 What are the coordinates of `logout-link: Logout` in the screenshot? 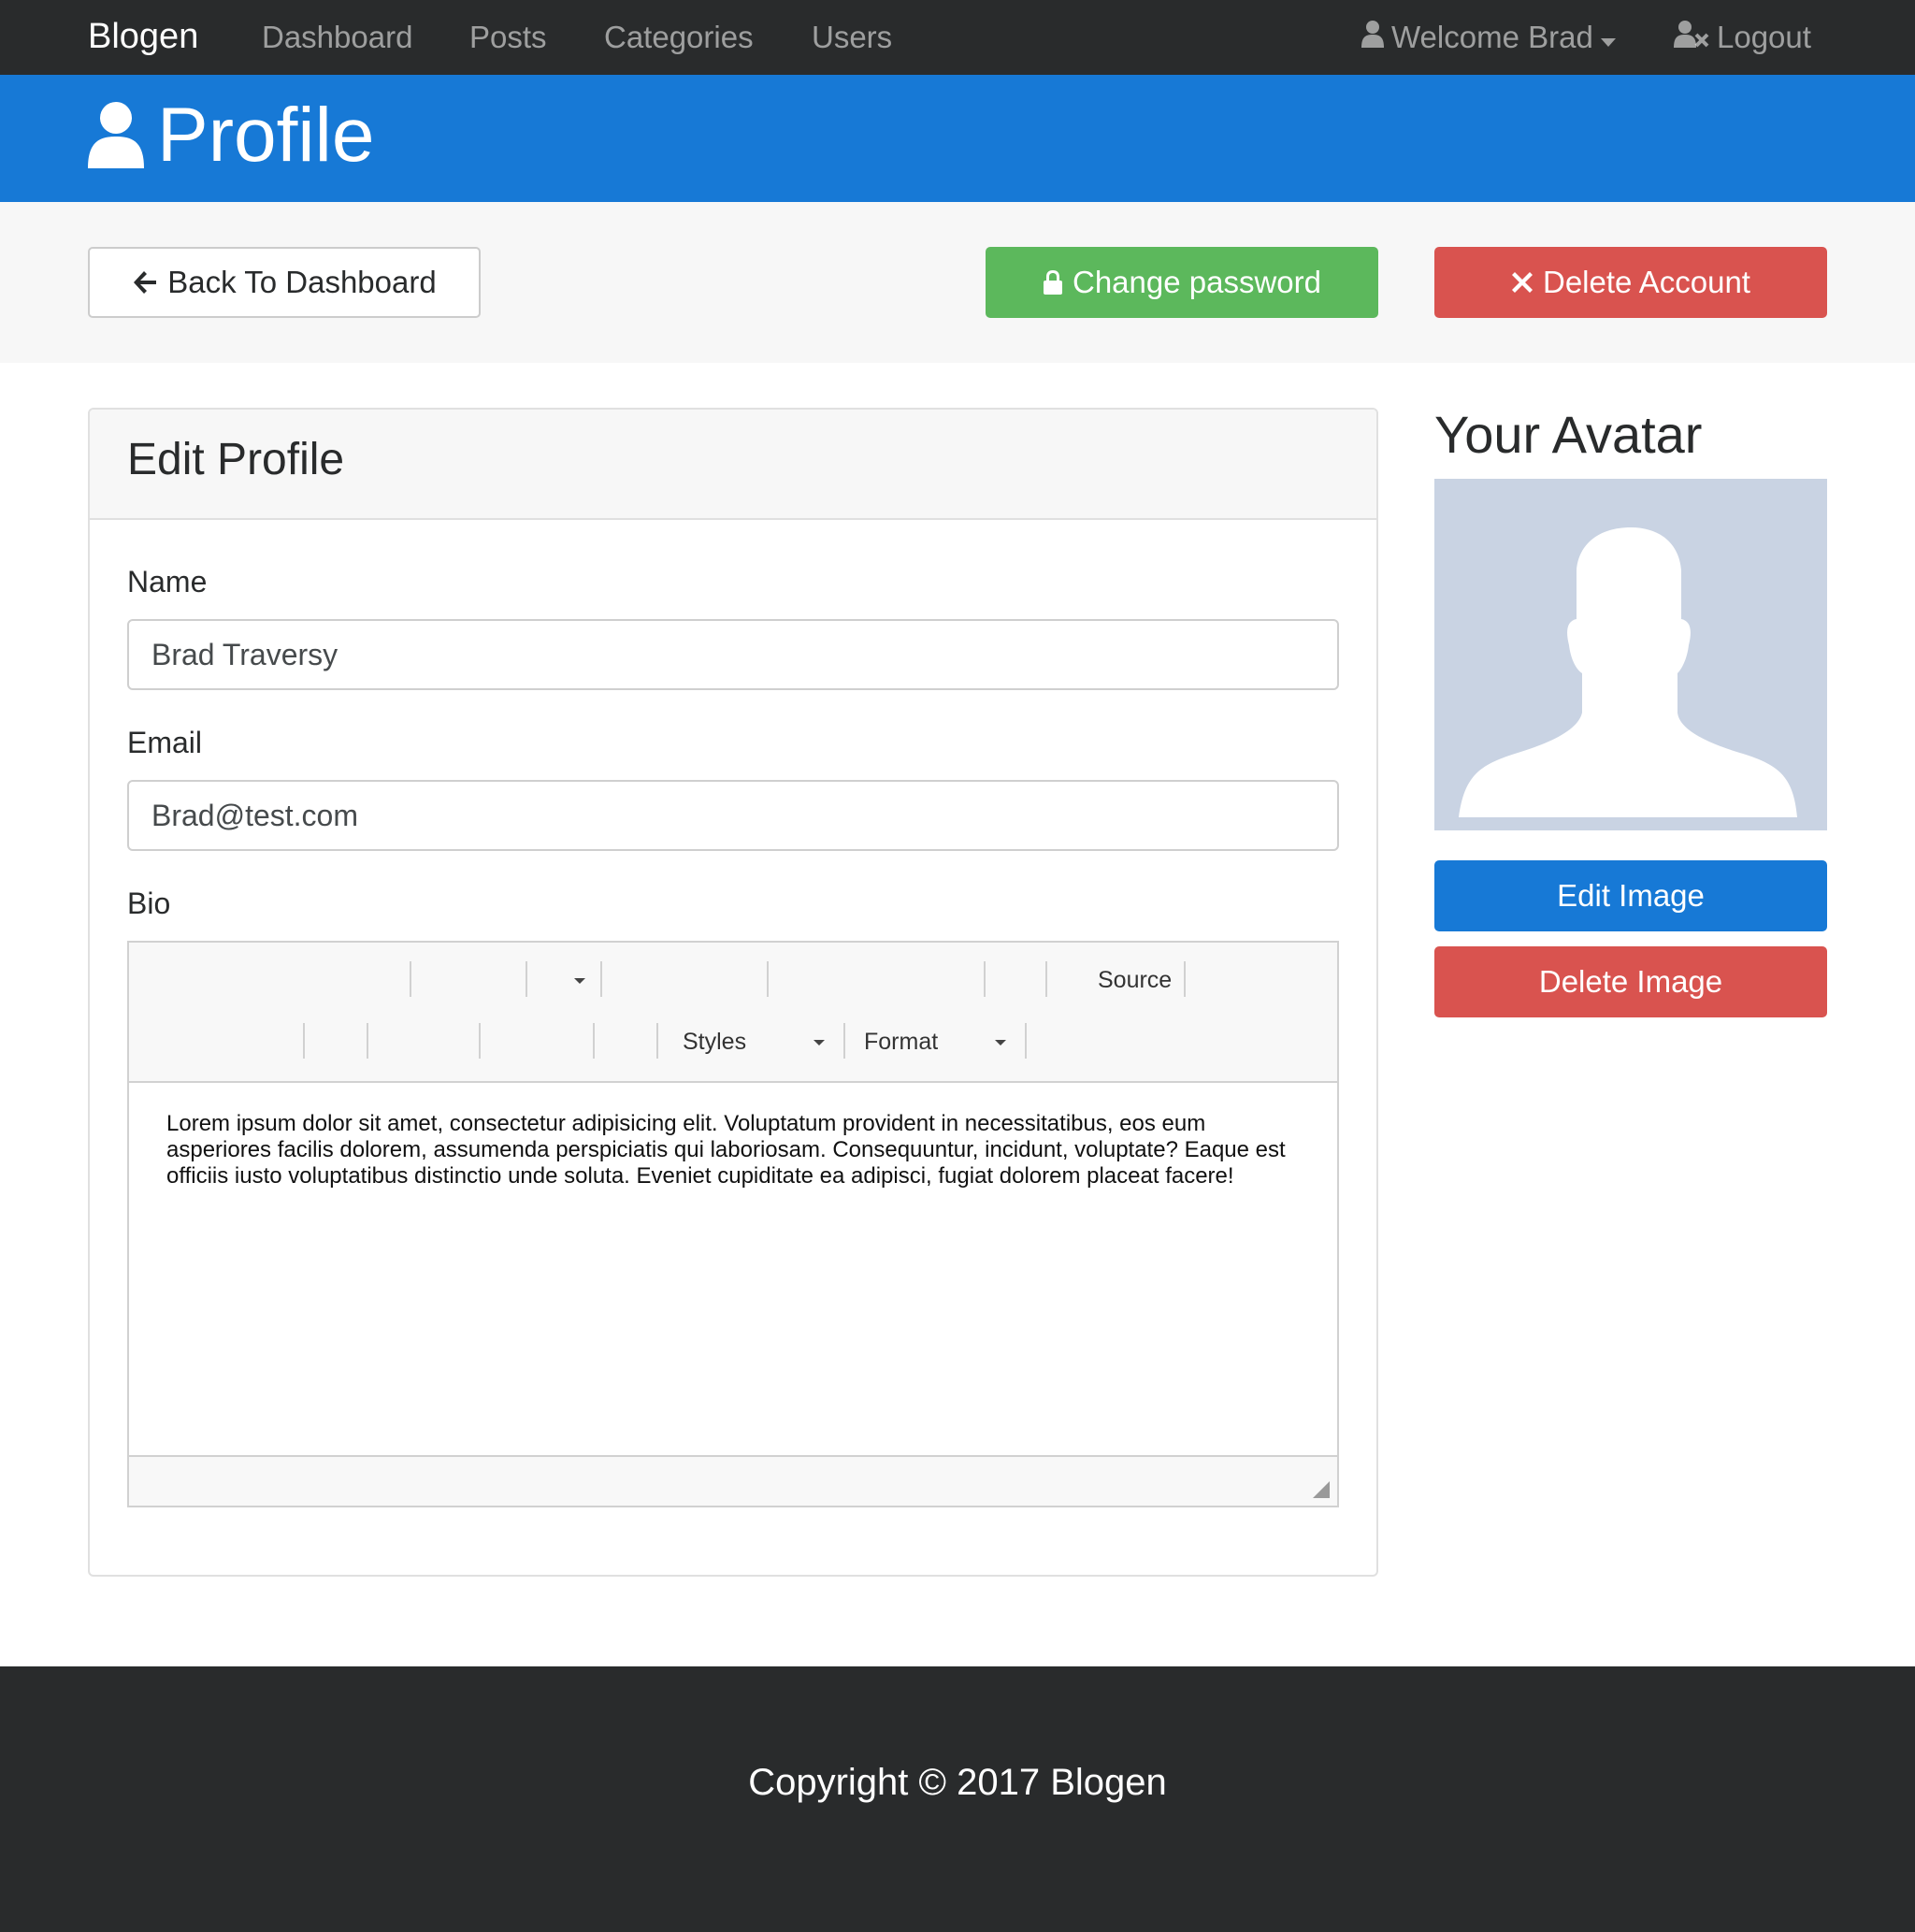 It's located at (1742, 37).